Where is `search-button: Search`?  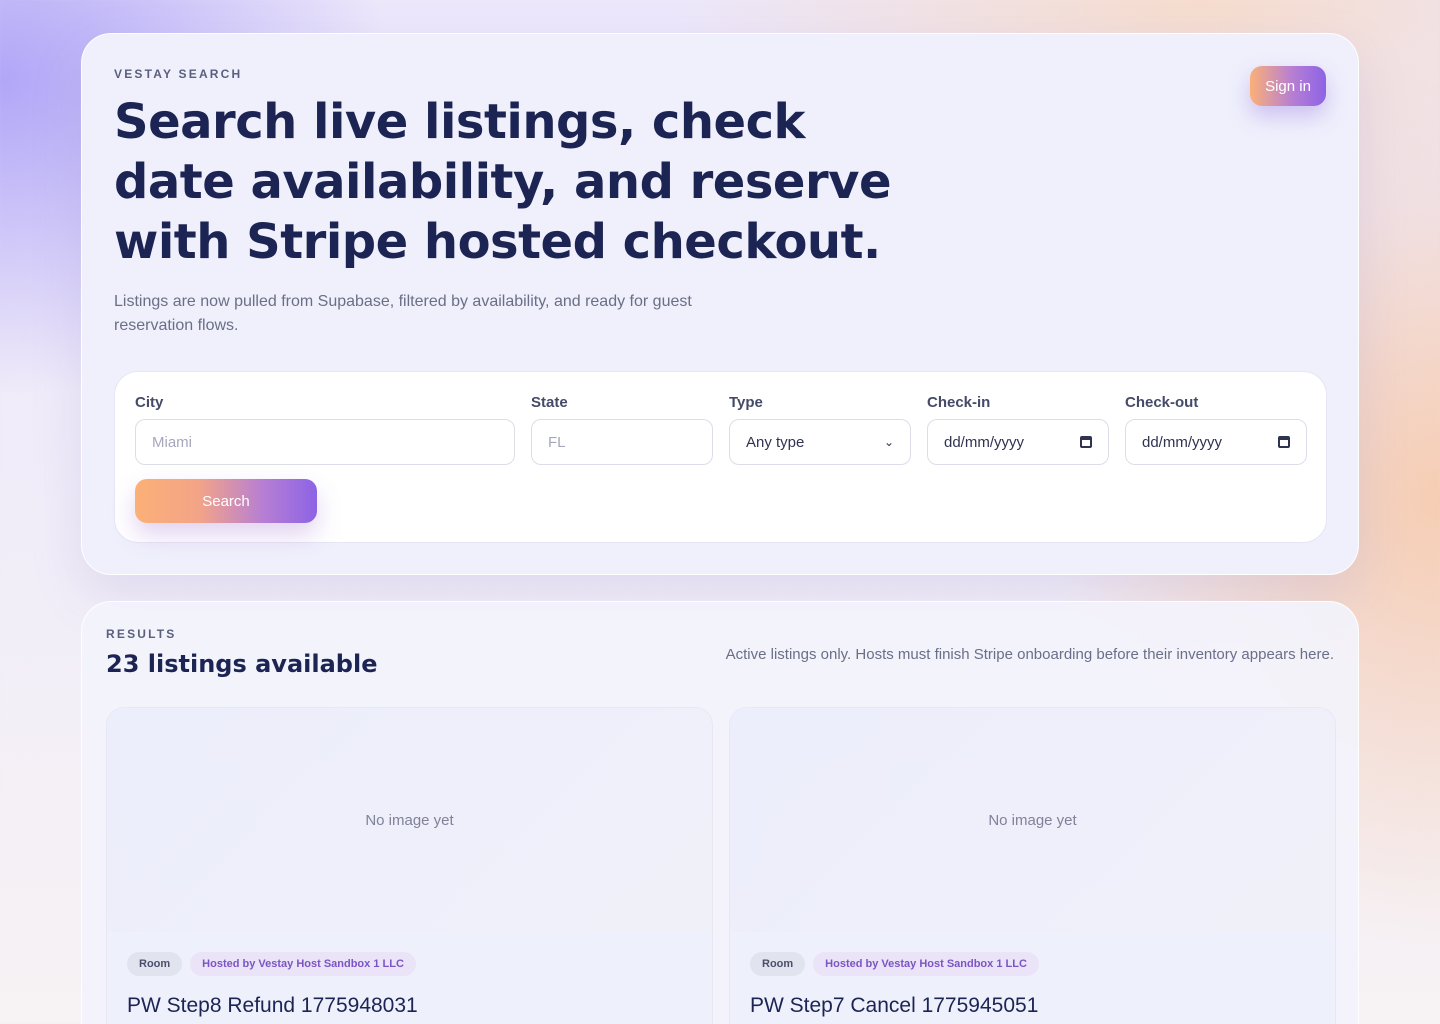
search-button: Search is located at coordinates (226, 501).